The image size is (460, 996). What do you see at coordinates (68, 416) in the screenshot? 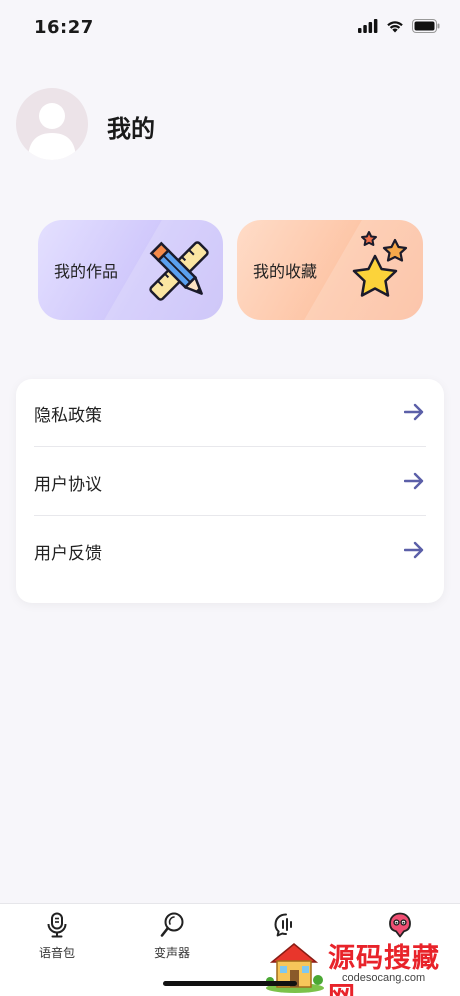
I see `menu-item-label: 隐私政策` at bounding box center [68, 416].